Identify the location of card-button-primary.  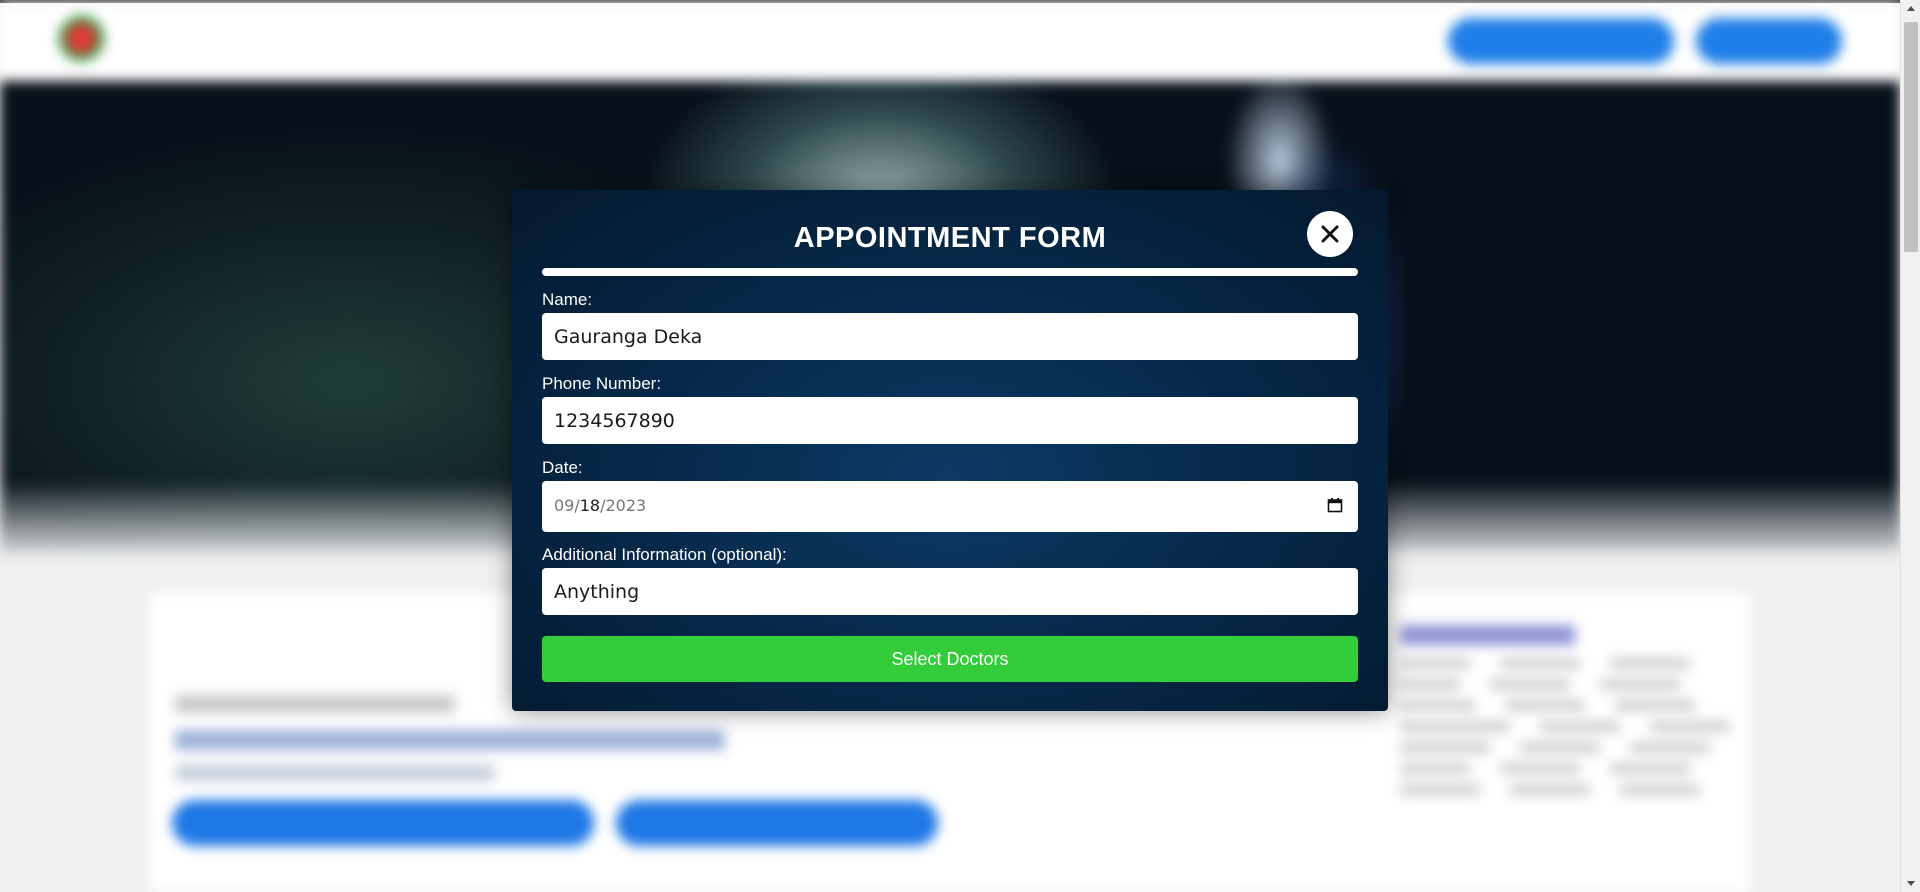
(383, 823).